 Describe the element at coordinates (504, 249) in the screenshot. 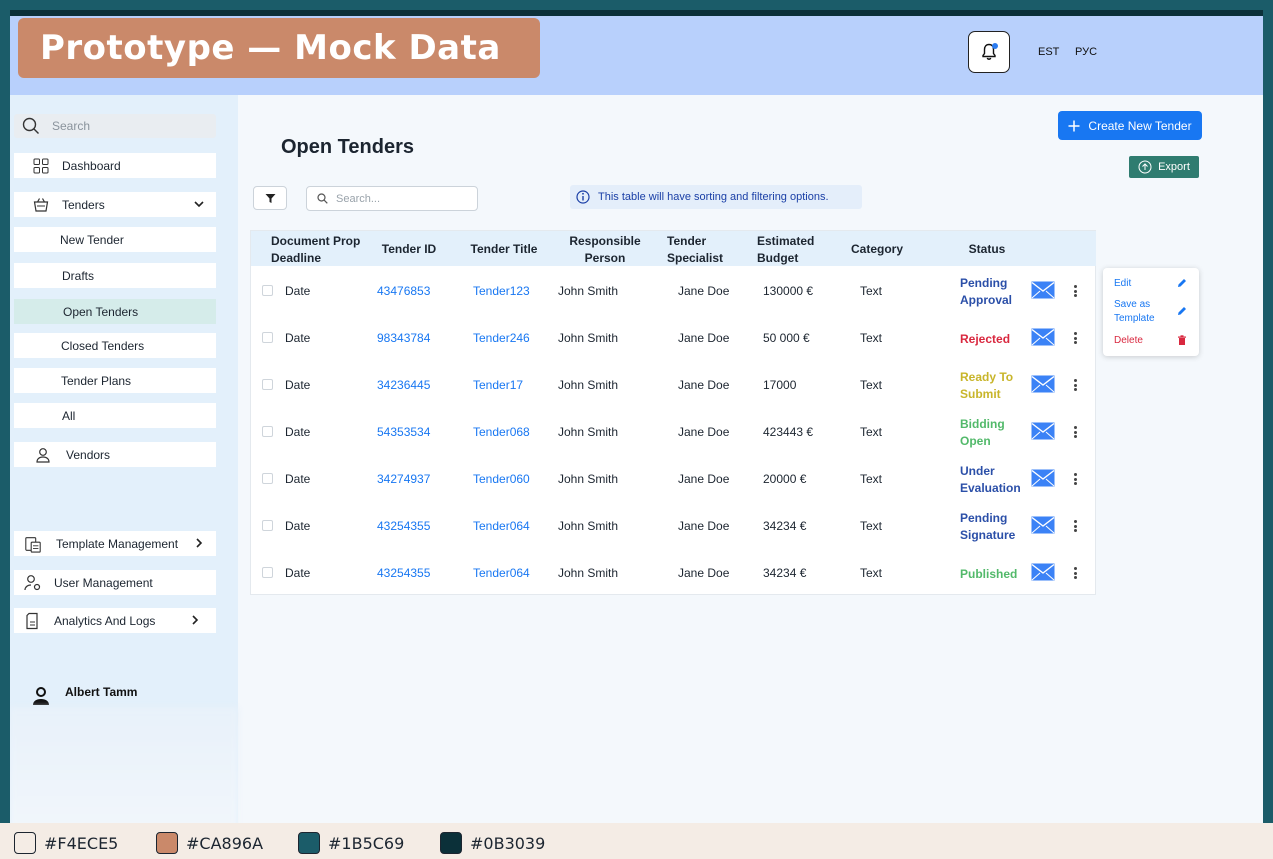

I see `column-header-tender-title: Tender Title` at that location.